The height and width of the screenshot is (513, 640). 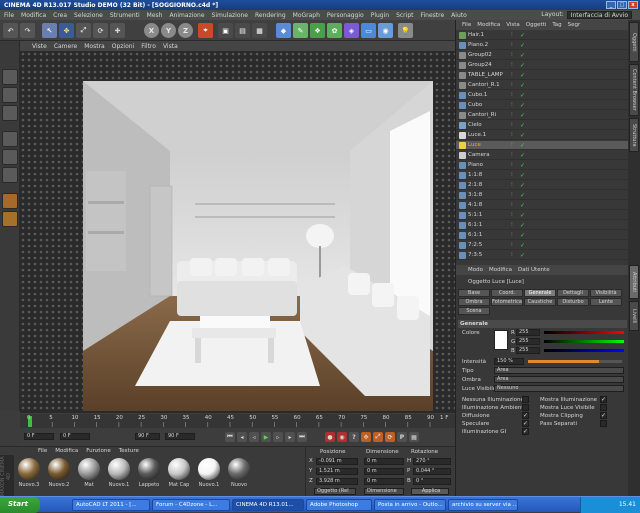 I want to click on light-icon: 💡, so click(x=405, y=30).